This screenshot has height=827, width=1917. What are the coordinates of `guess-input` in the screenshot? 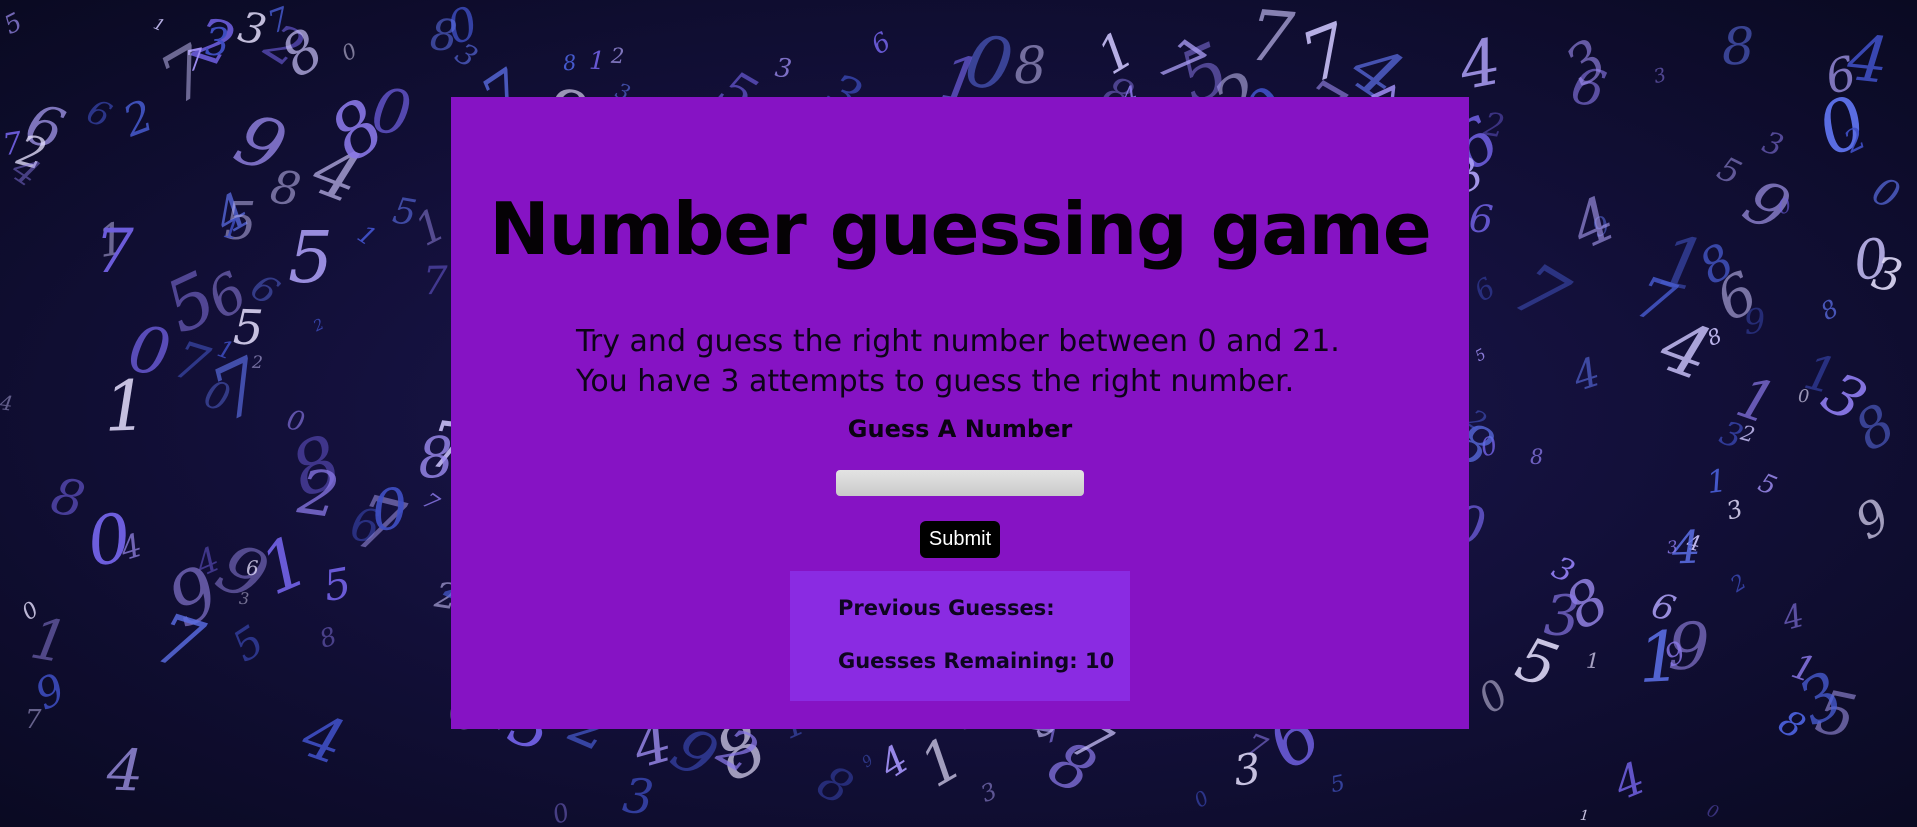 It's located at (960, 483).